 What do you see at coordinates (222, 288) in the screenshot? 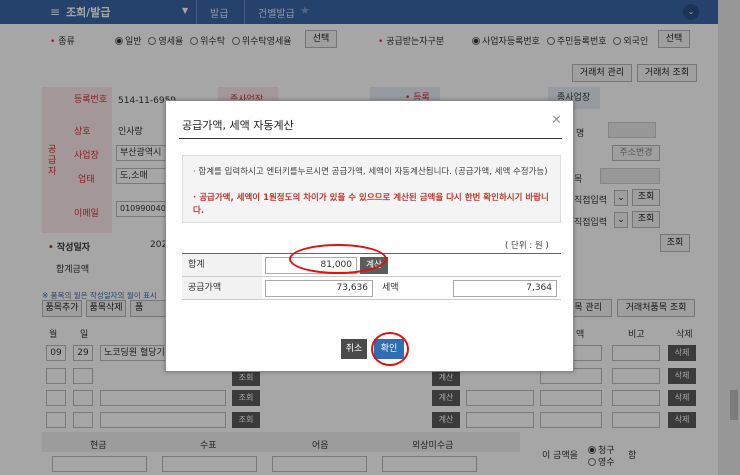
I see `supply-label: 공급가액` at bounding box center [222, 288].